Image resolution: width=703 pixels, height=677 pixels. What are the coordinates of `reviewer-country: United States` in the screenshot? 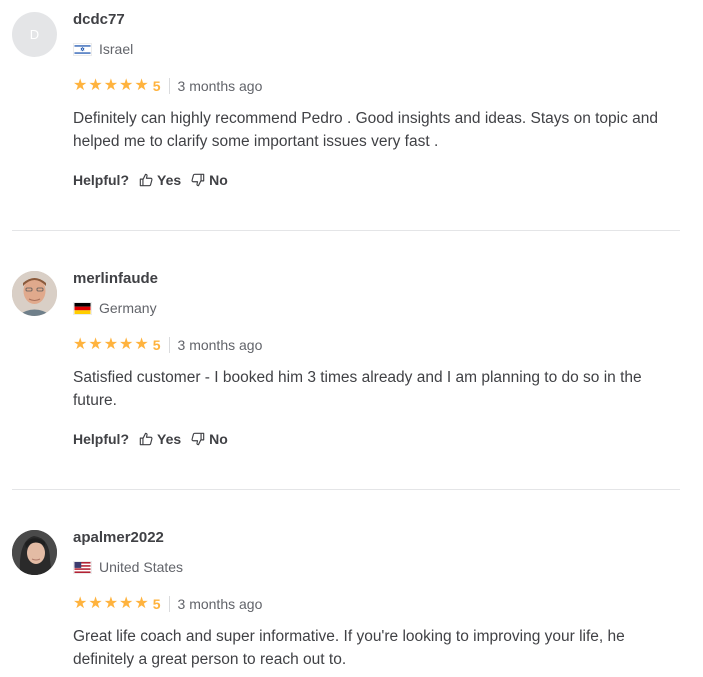 It's located at (128, 567).